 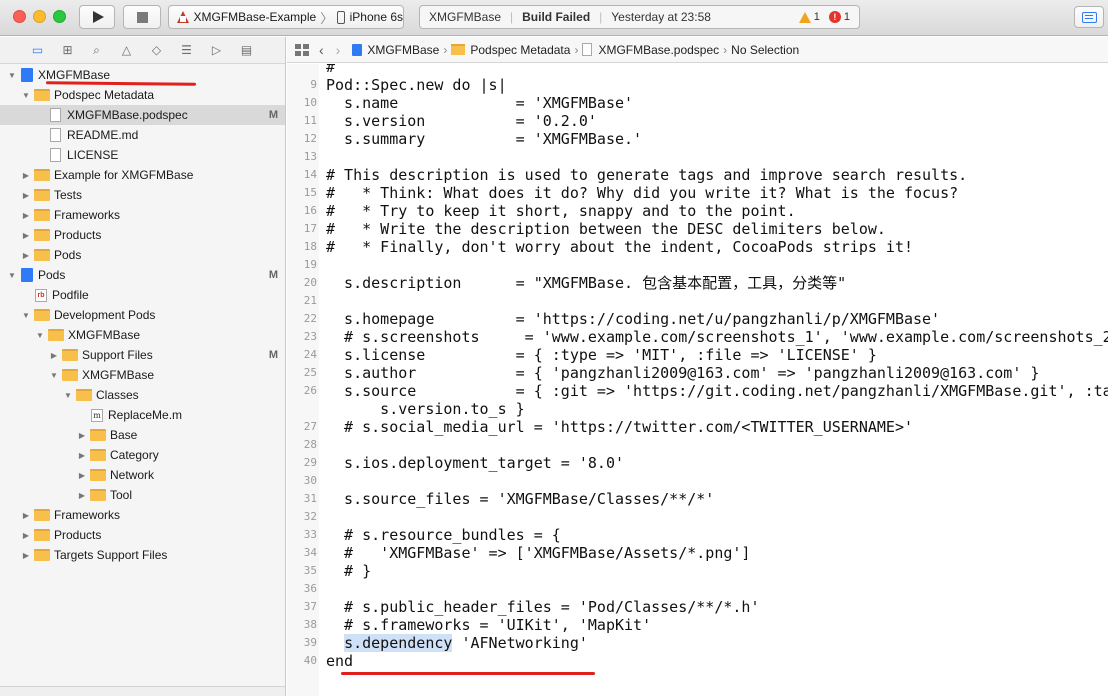 What do you see at coordinates (142, 415) in the screenshot?
I see `tree-row: m ReplaceMe.m` at bounding box center [142, 415].